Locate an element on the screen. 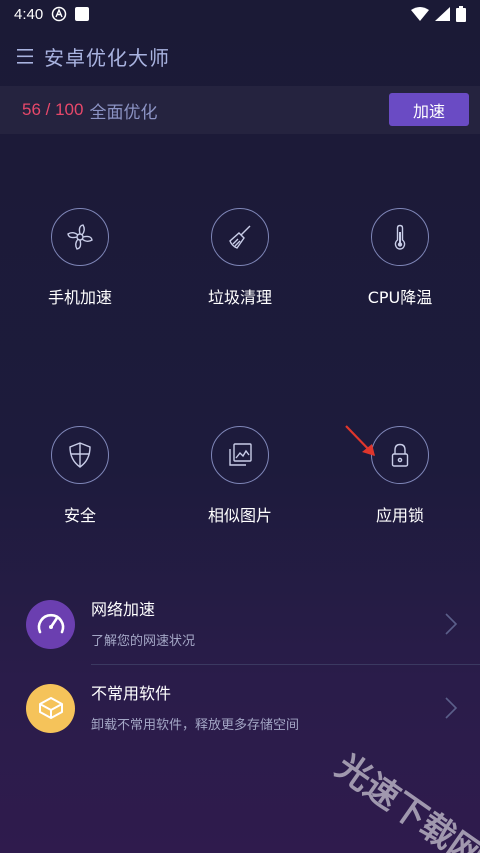  tile-label: 垃圾清理 is located at coordinates (239, 297).